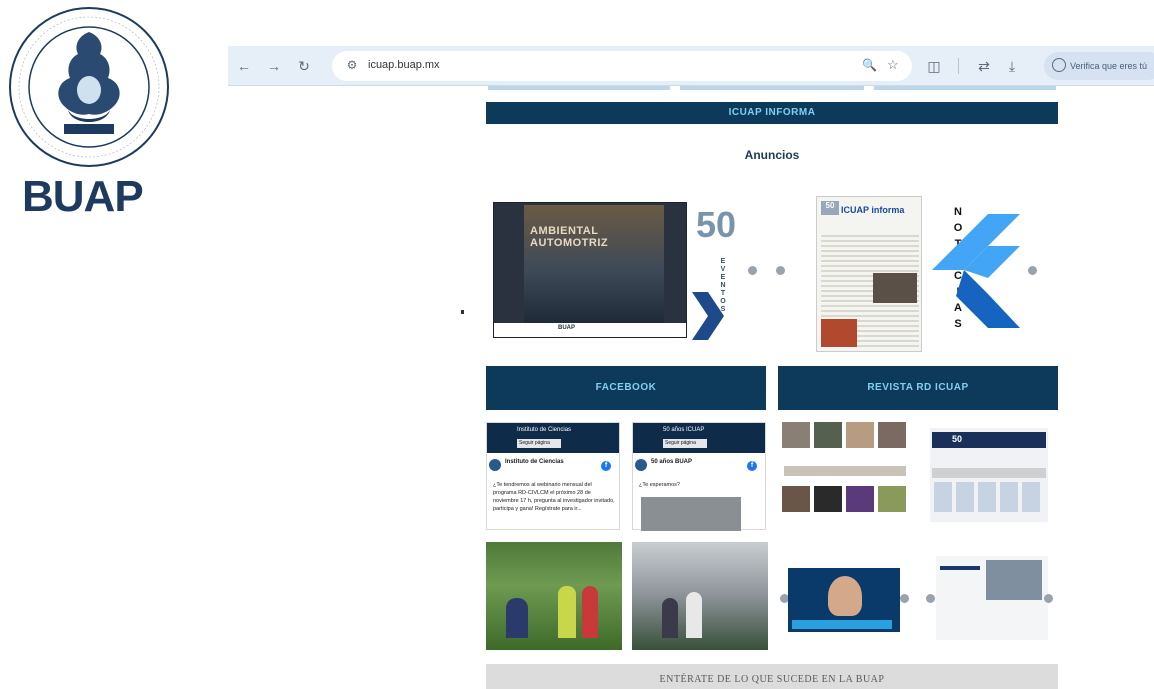  Describe the element at coordinates (594, 264) in the screenshot. I see `event-poster: AMBIENTAL AUTOMOTRIZ` at that location.